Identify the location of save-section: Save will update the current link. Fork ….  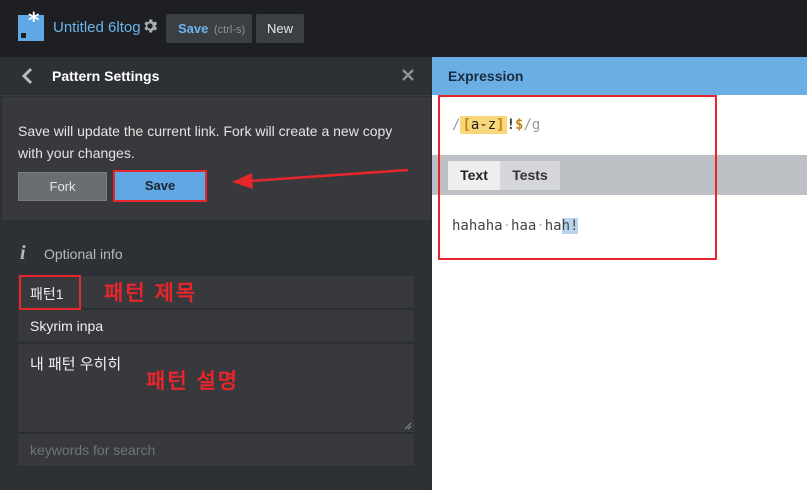
(216, 158).